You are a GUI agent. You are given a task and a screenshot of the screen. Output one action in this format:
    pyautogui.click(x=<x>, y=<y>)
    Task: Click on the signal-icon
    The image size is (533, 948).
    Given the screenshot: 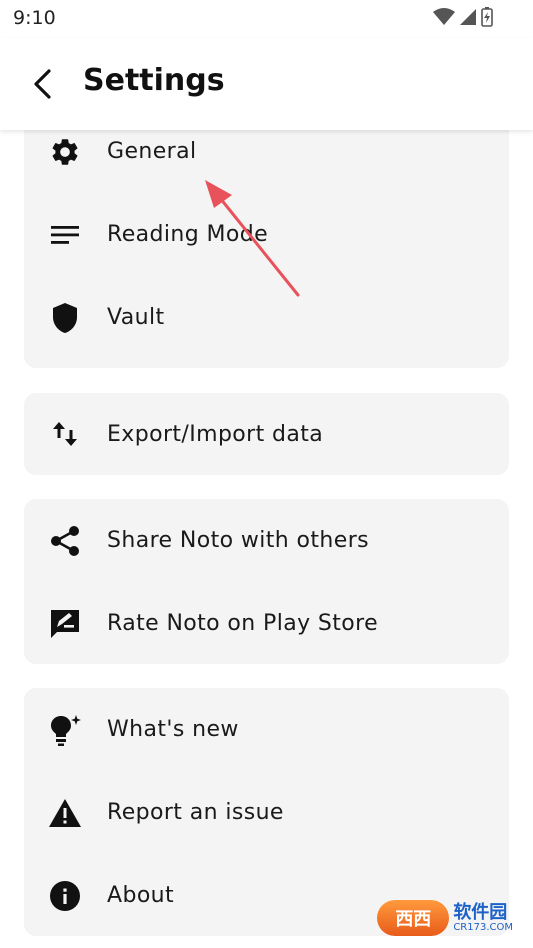 What is the action you would take?
    pyautogui.click(x=468, y=17)
    